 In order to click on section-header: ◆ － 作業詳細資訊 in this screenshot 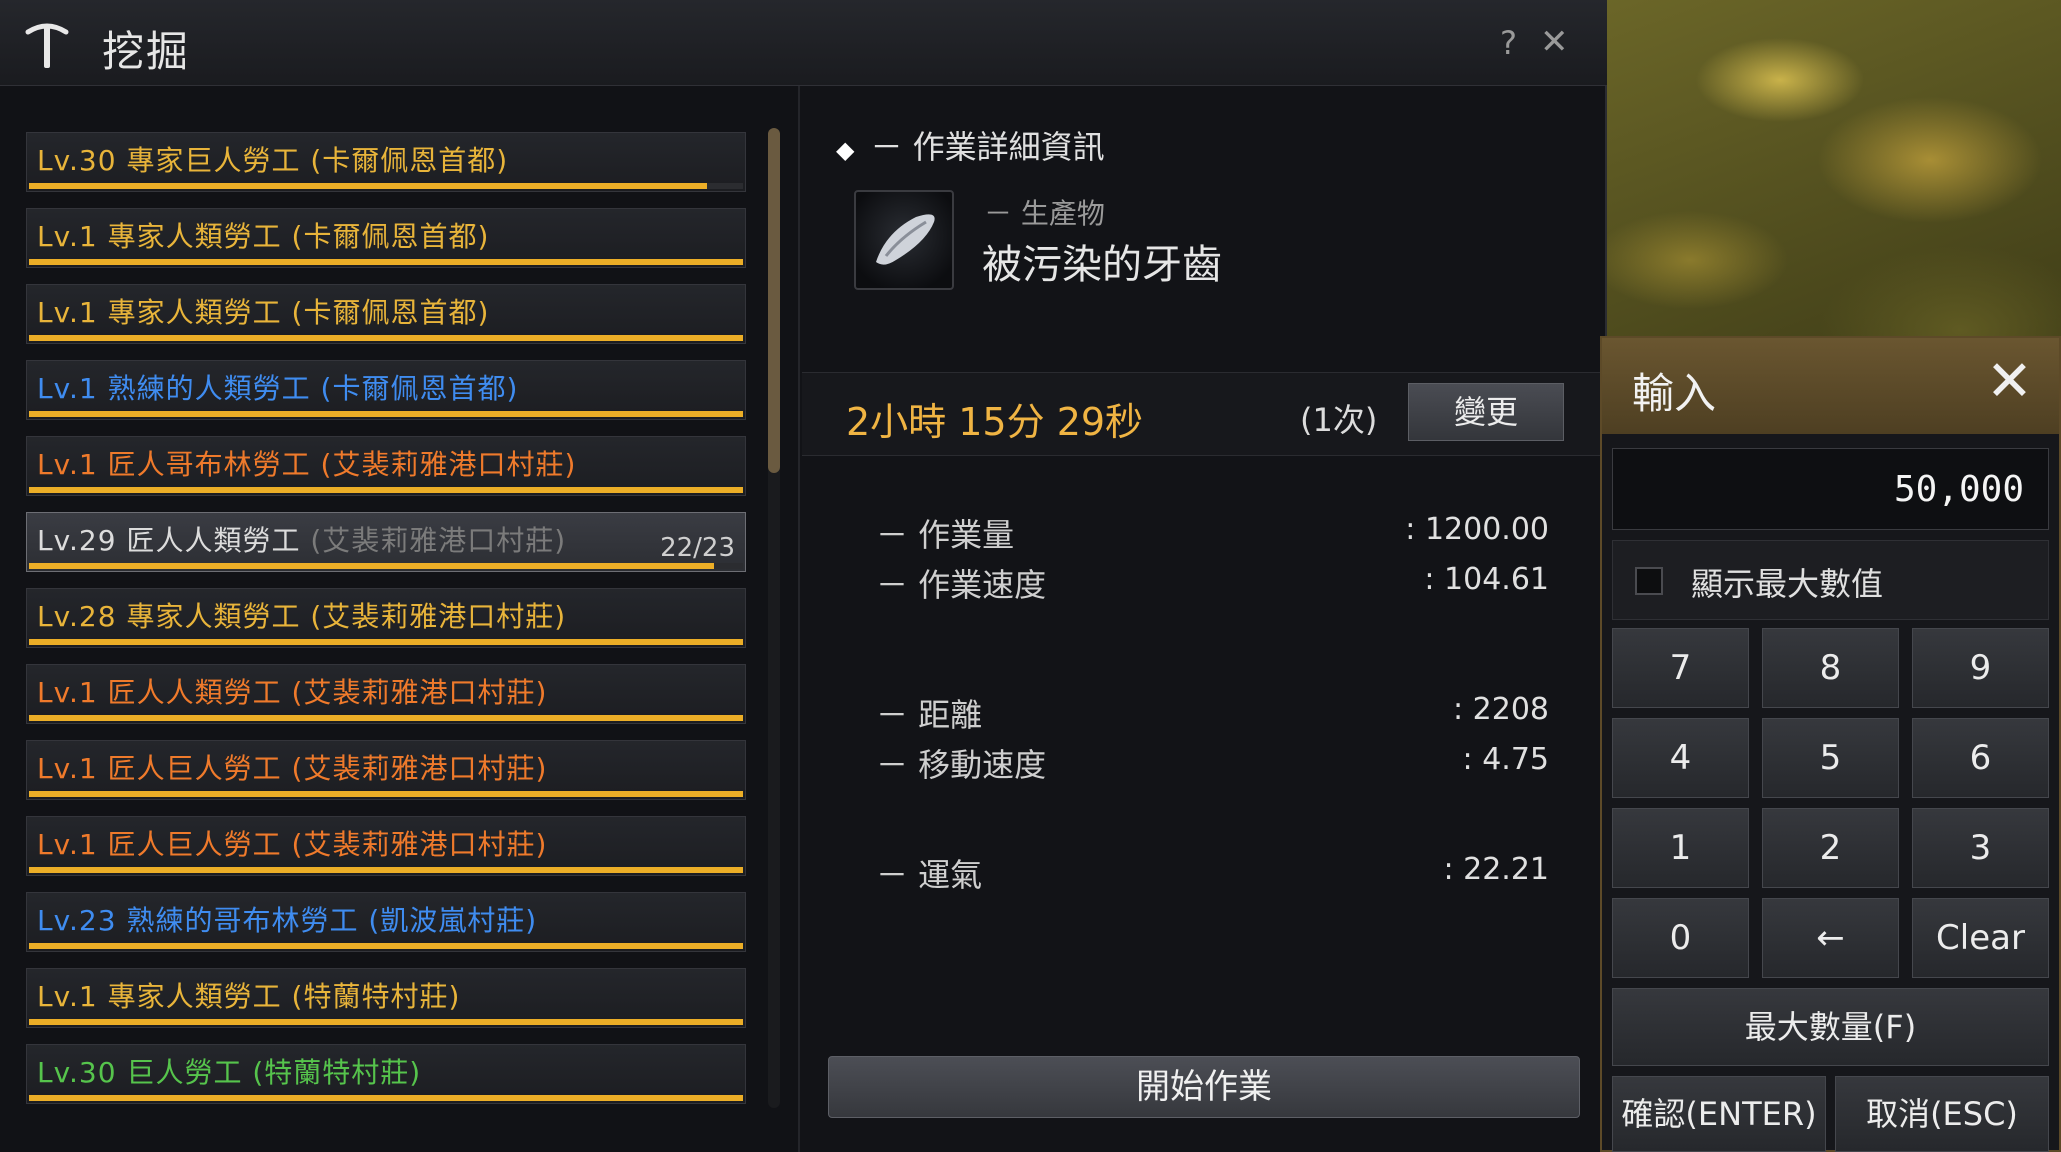, I will do `click(970, 145)`.